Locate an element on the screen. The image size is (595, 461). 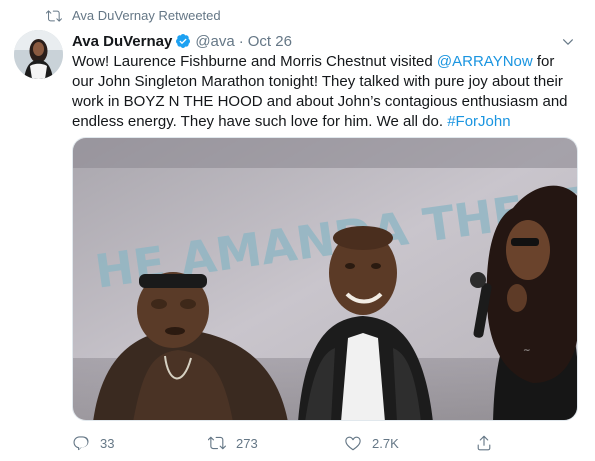
author-handle: @ava is located at coordinates (214, 41).